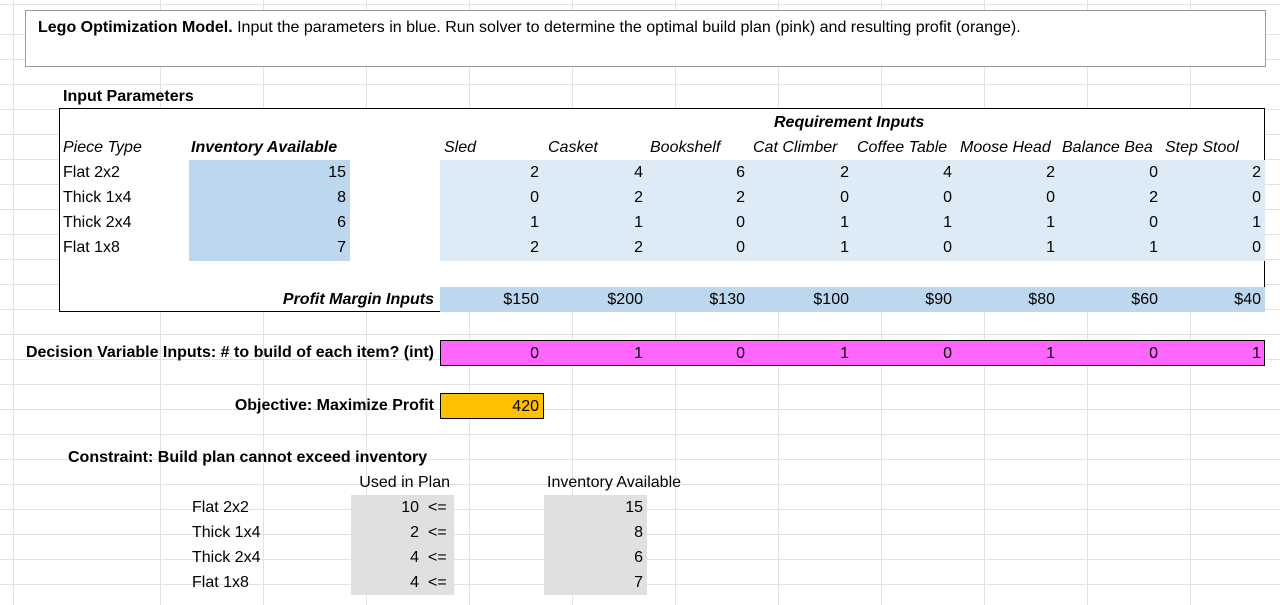  What do you see at coordinates (264, 147) in the screenshot?
I see `inventory-available-header: Inventory Available` at bounding box center [264, 147].